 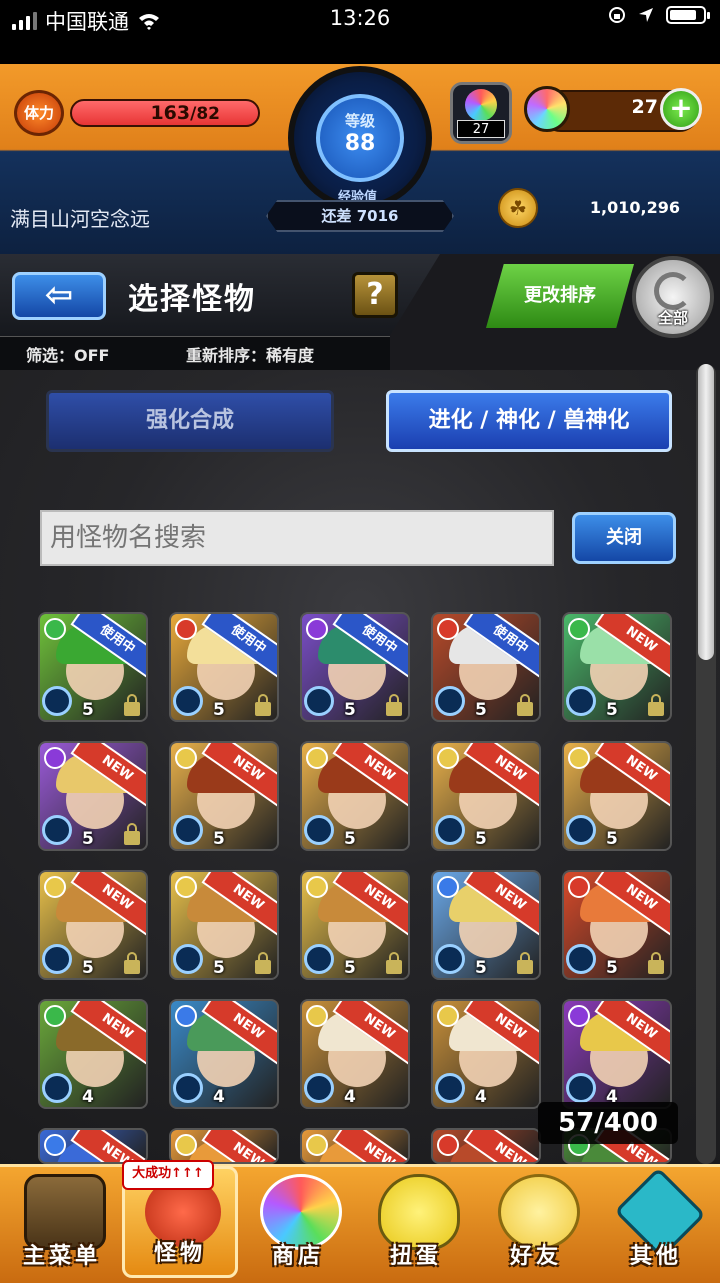 I want to click on close-search-button: 关闭, so click(x=624, y=538).